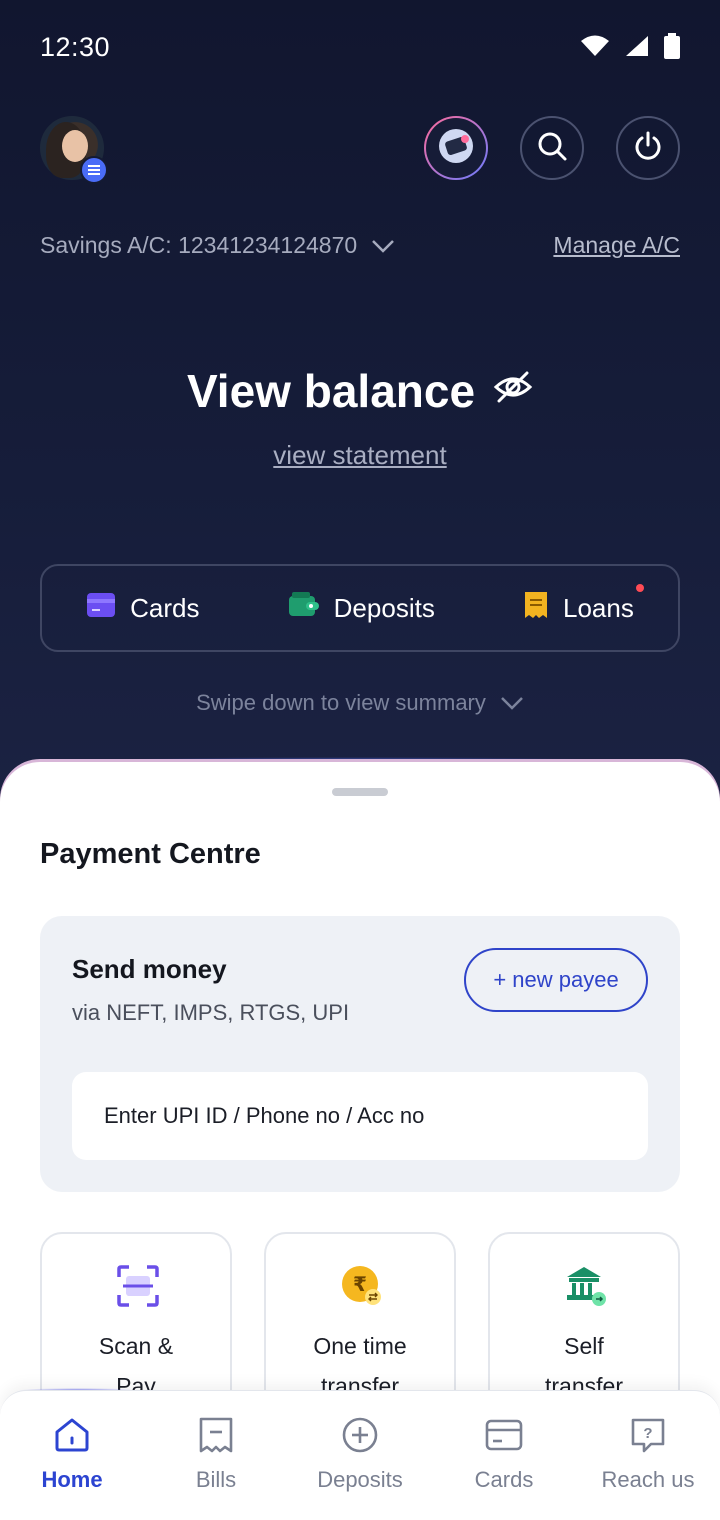 The width and height of the screenshot is (720, 1520). What do you see at coordinates (595, 48) in the screenshot?
I see `wifi-icon` at bounding box center [595, 48].